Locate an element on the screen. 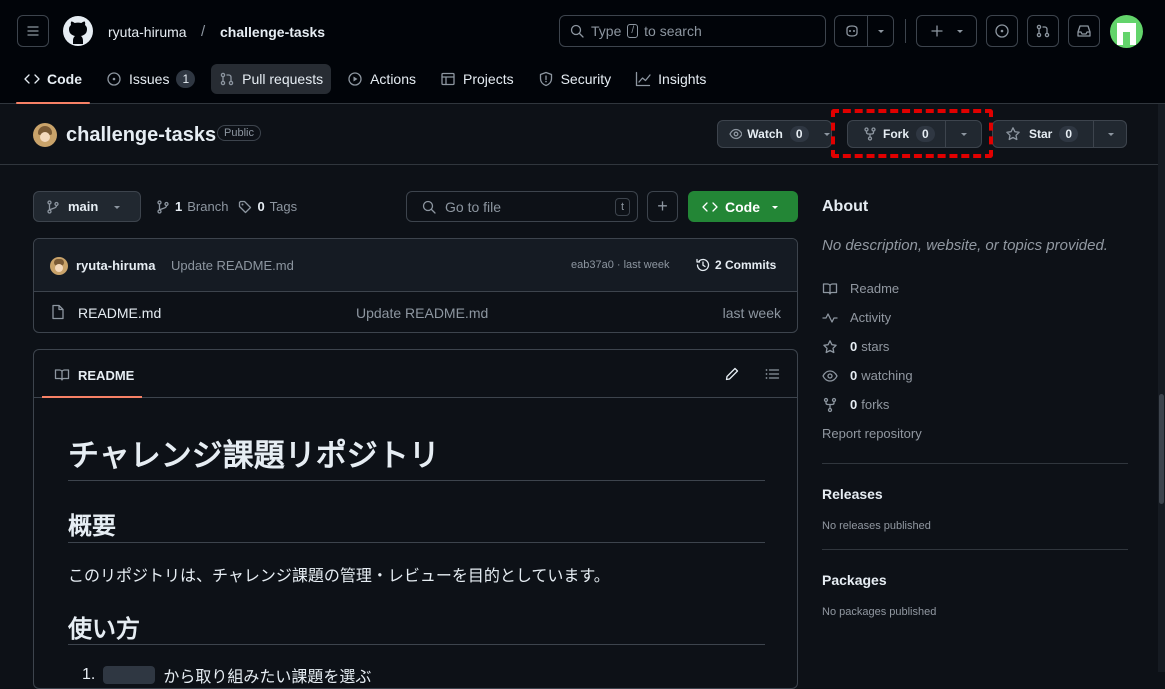 The width and height of the screenshot is (1165, 689). code-button-label: Code is located at coordinates (742, 206).